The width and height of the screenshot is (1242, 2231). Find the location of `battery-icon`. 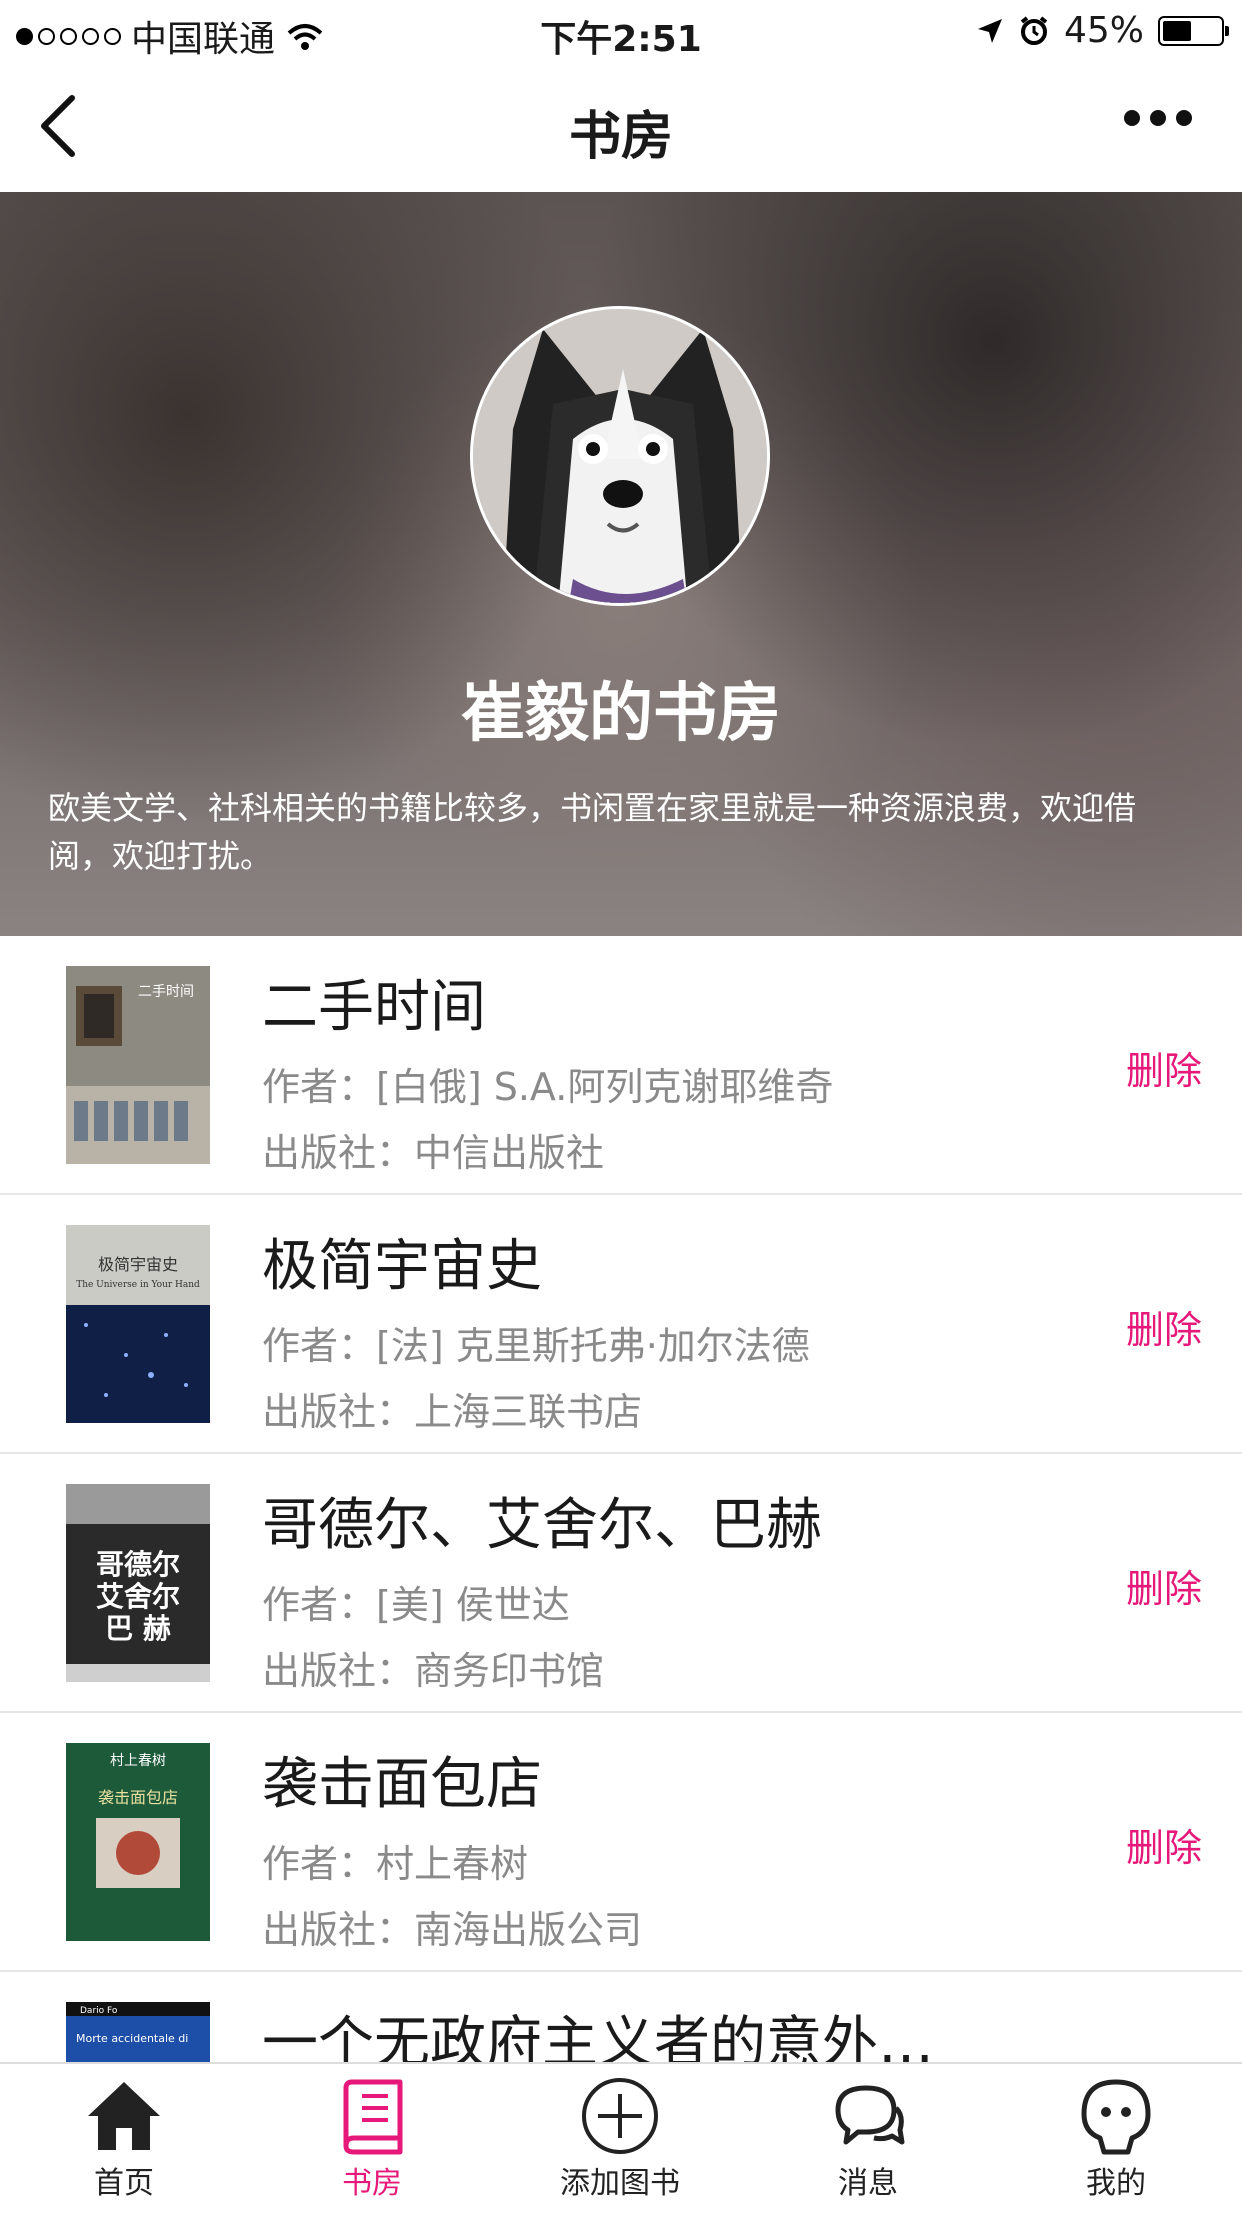

battery-icon is located at coordinates (1193, 30).